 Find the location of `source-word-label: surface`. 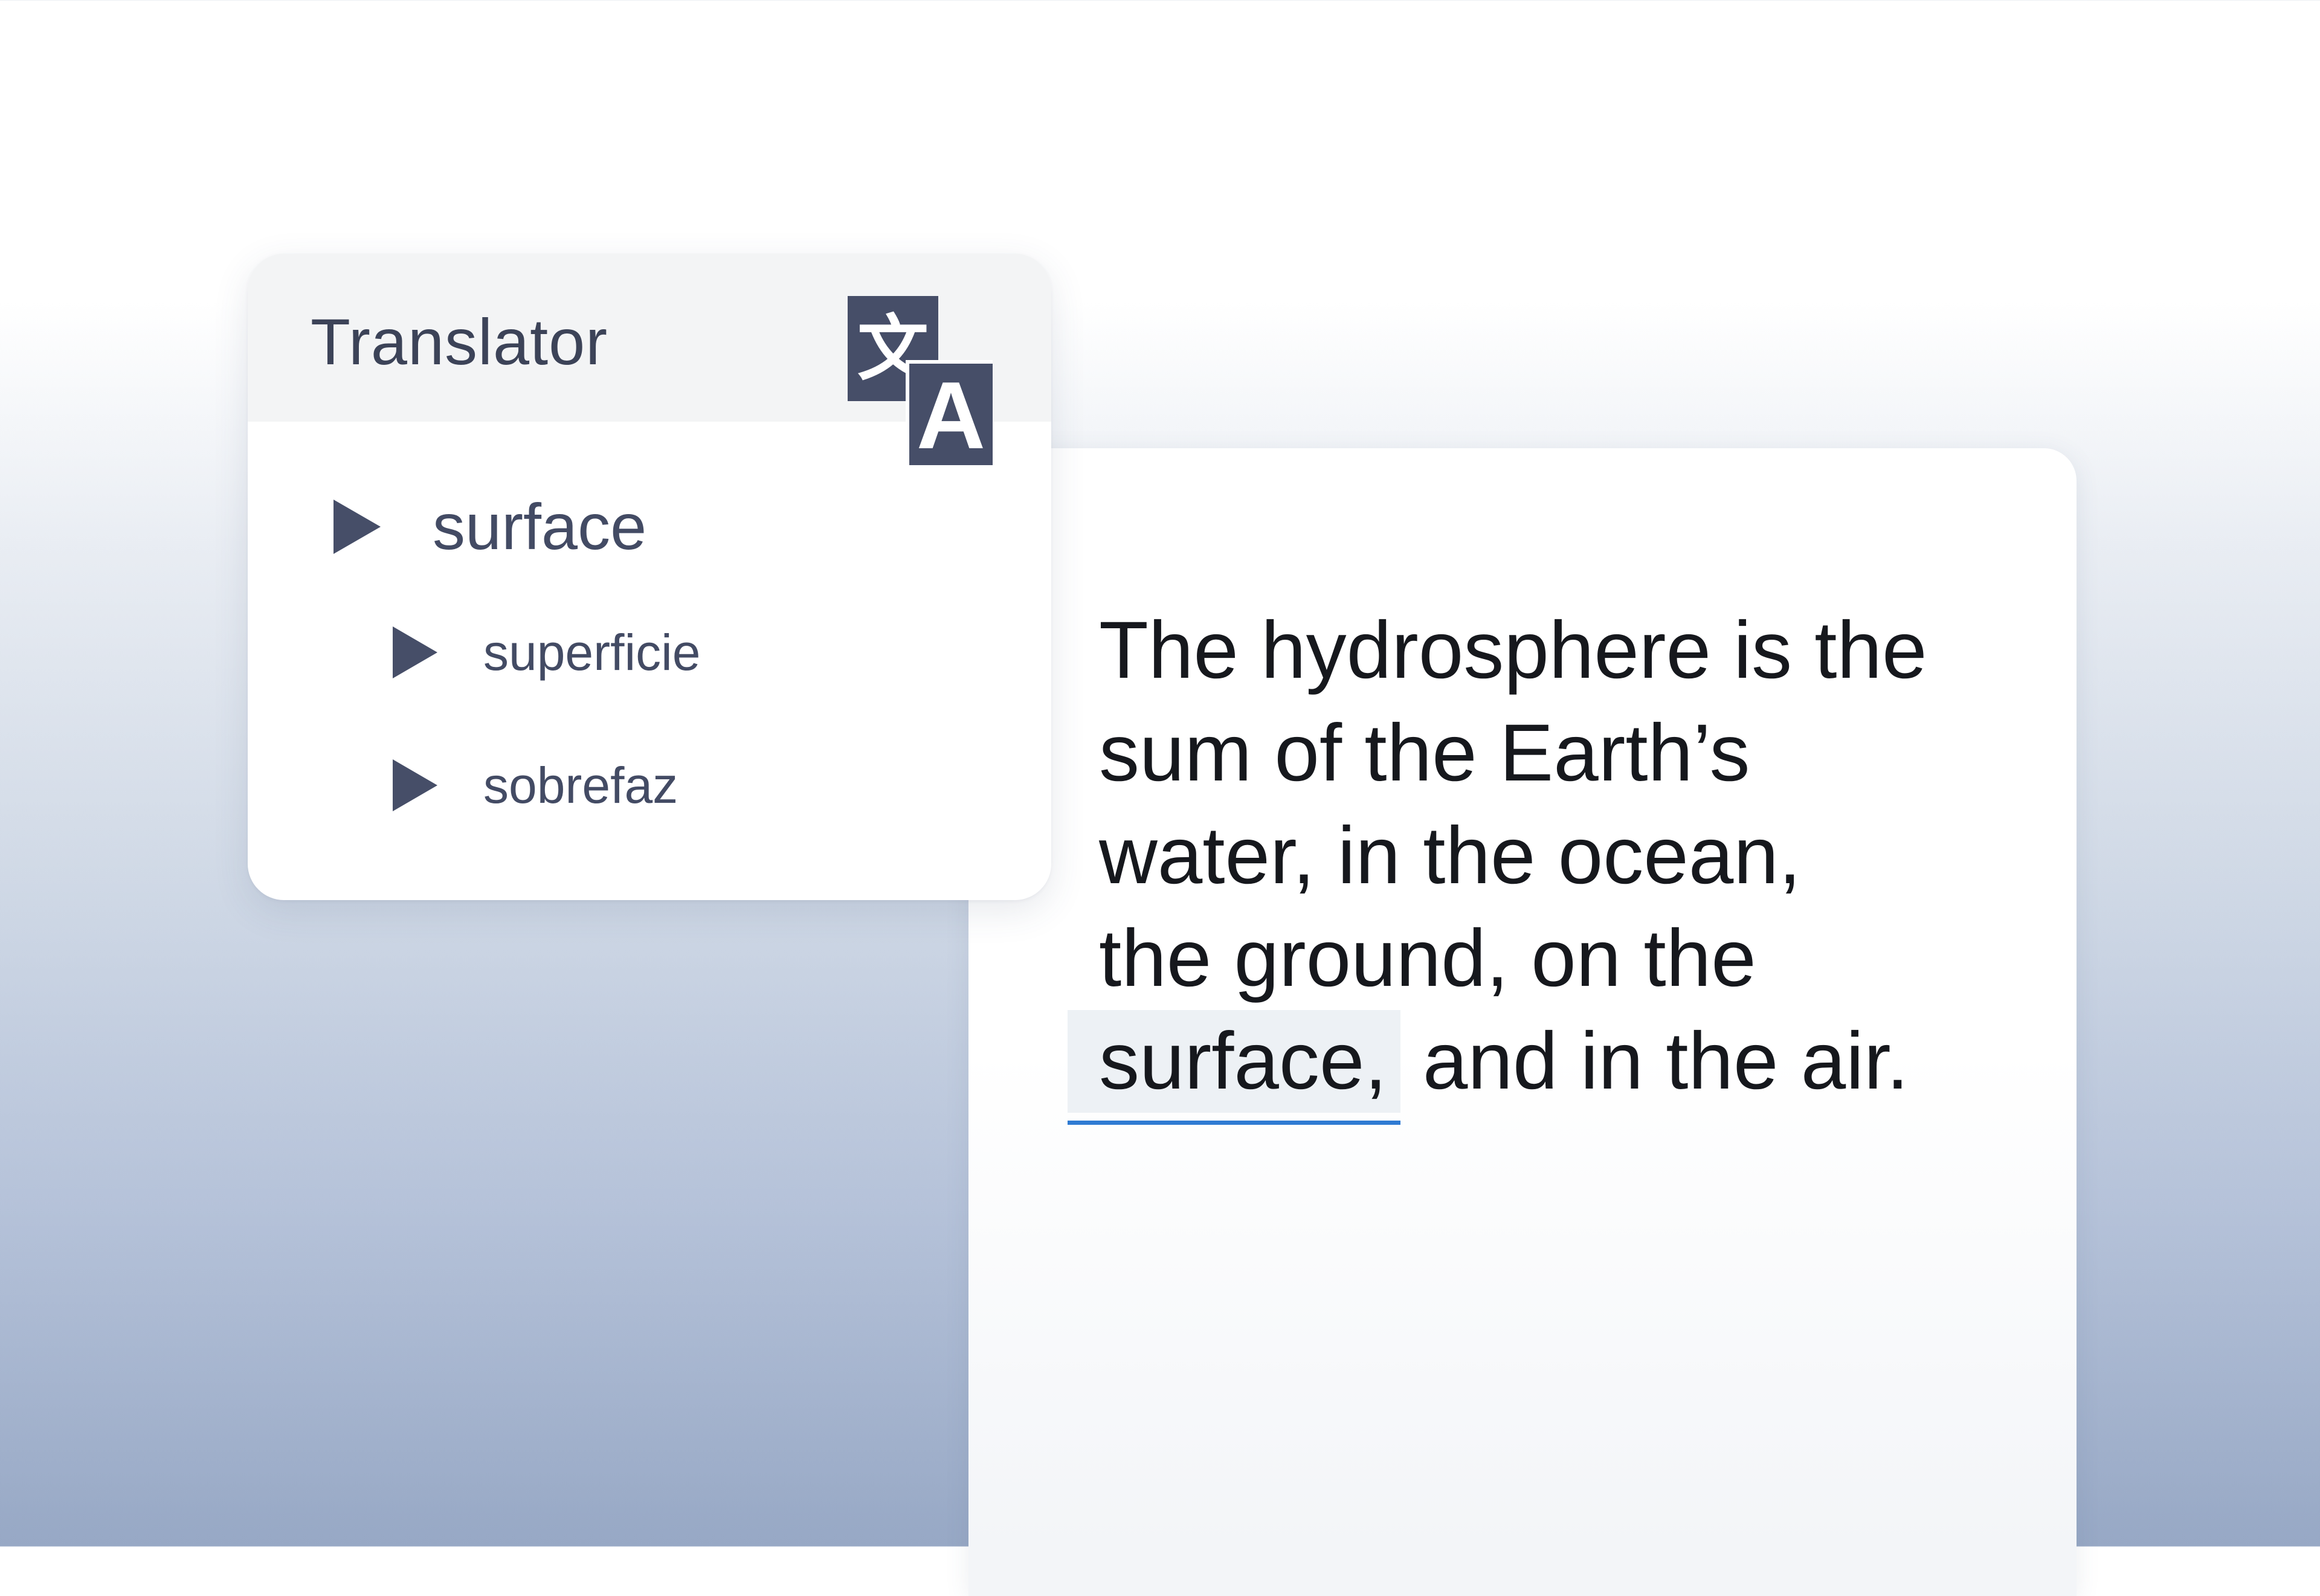

source-word-label: surface is located at coordinates (540, 526).